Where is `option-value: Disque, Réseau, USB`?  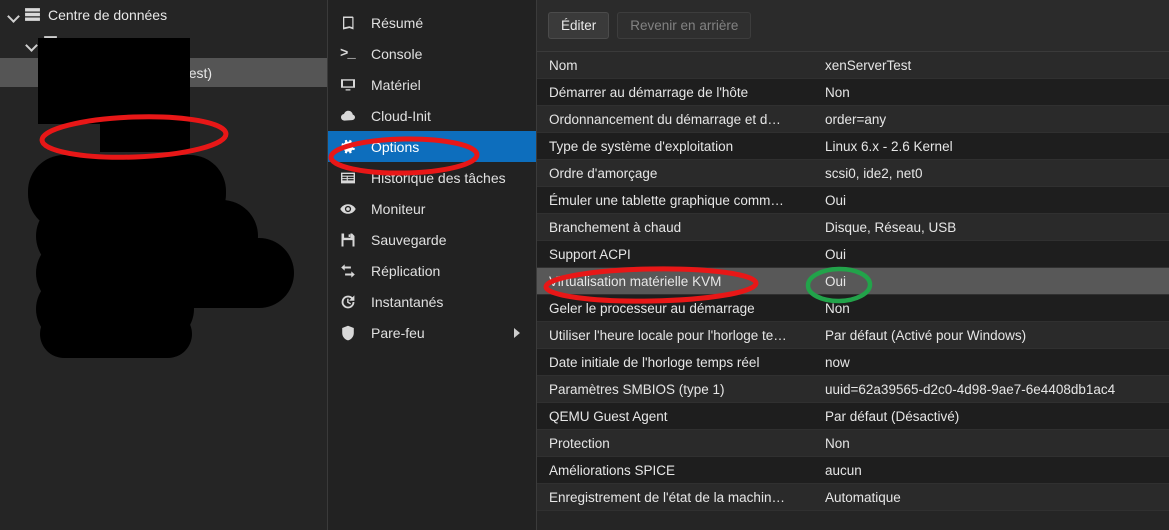 option-value: Disque, Réseau, USB is located at coordinates (891, 227).